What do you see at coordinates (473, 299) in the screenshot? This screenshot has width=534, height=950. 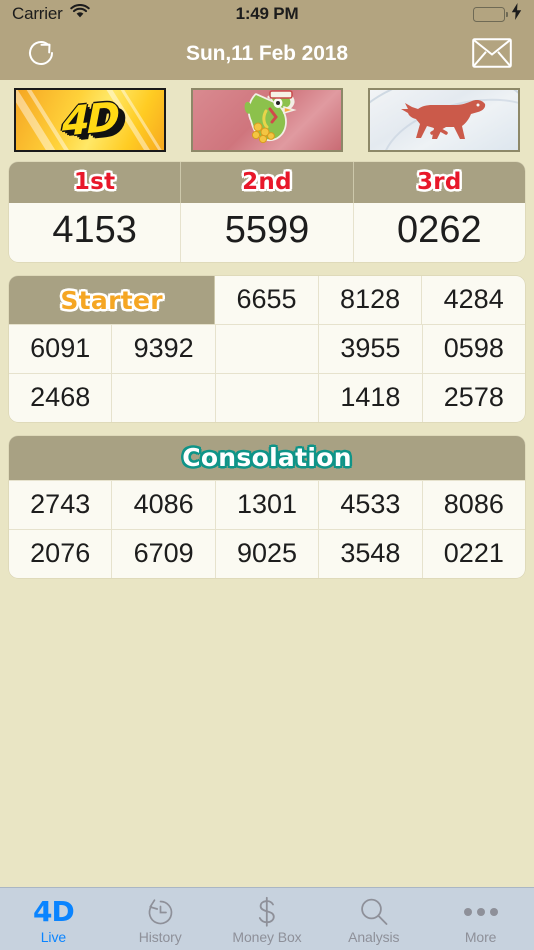 I see `starter-number: 4284` at bounding box center [473, 299].